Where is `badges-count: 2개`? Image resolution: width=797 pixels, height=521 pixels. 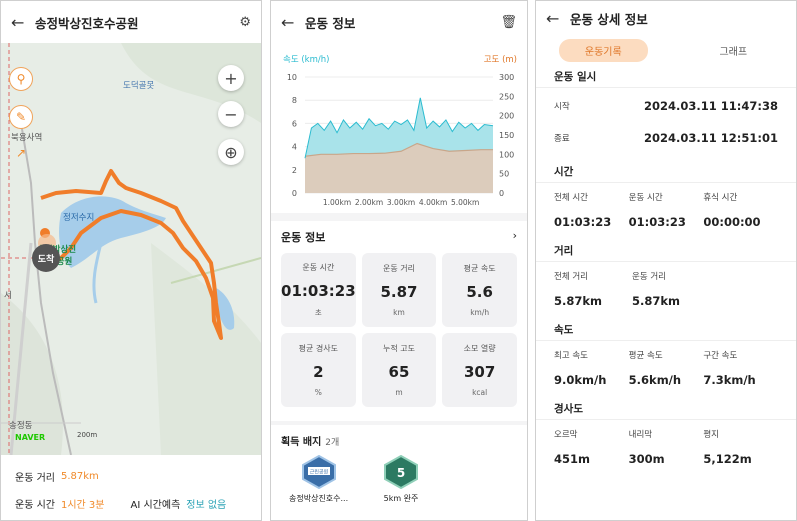 badges-count: 2개 is located at coordinates (332, 443).